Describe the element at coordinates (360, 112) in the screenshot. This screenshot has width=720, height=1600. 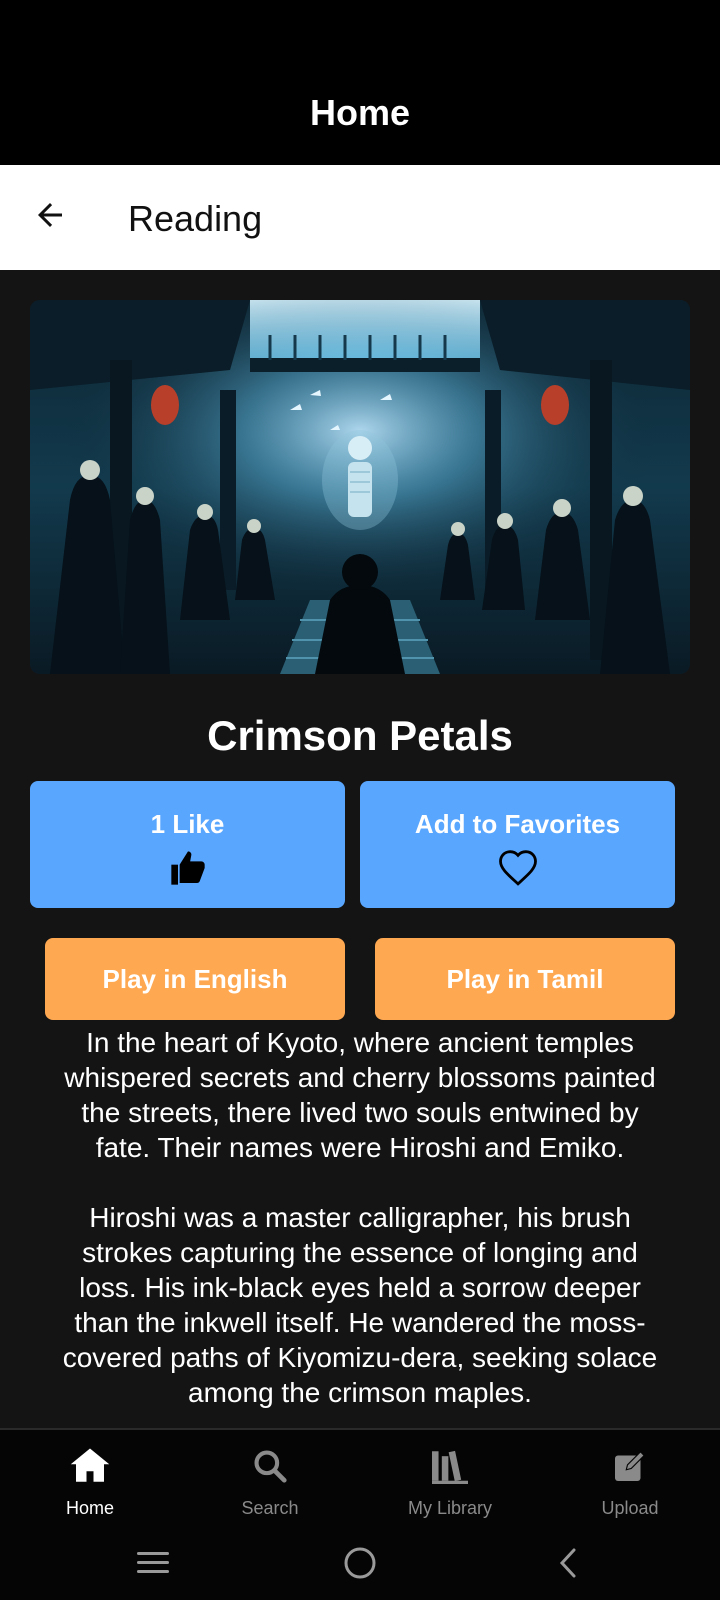
I see `app-bar-title: Home` at that location.